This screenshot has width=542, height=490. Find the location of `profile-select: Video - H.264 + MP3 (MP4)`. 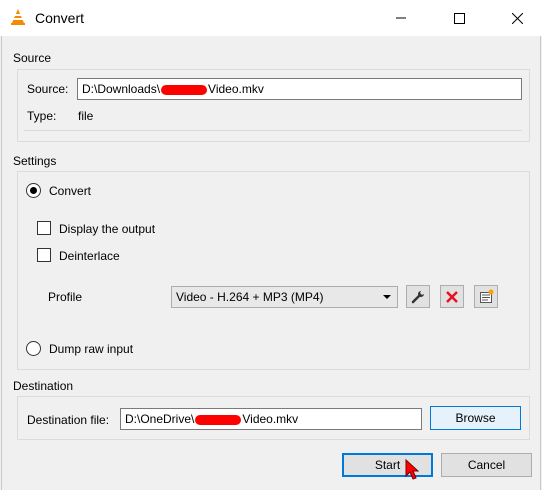

profile-select: Video - H.264 + MP3 (MP4) is located at coordinates (284, 297).